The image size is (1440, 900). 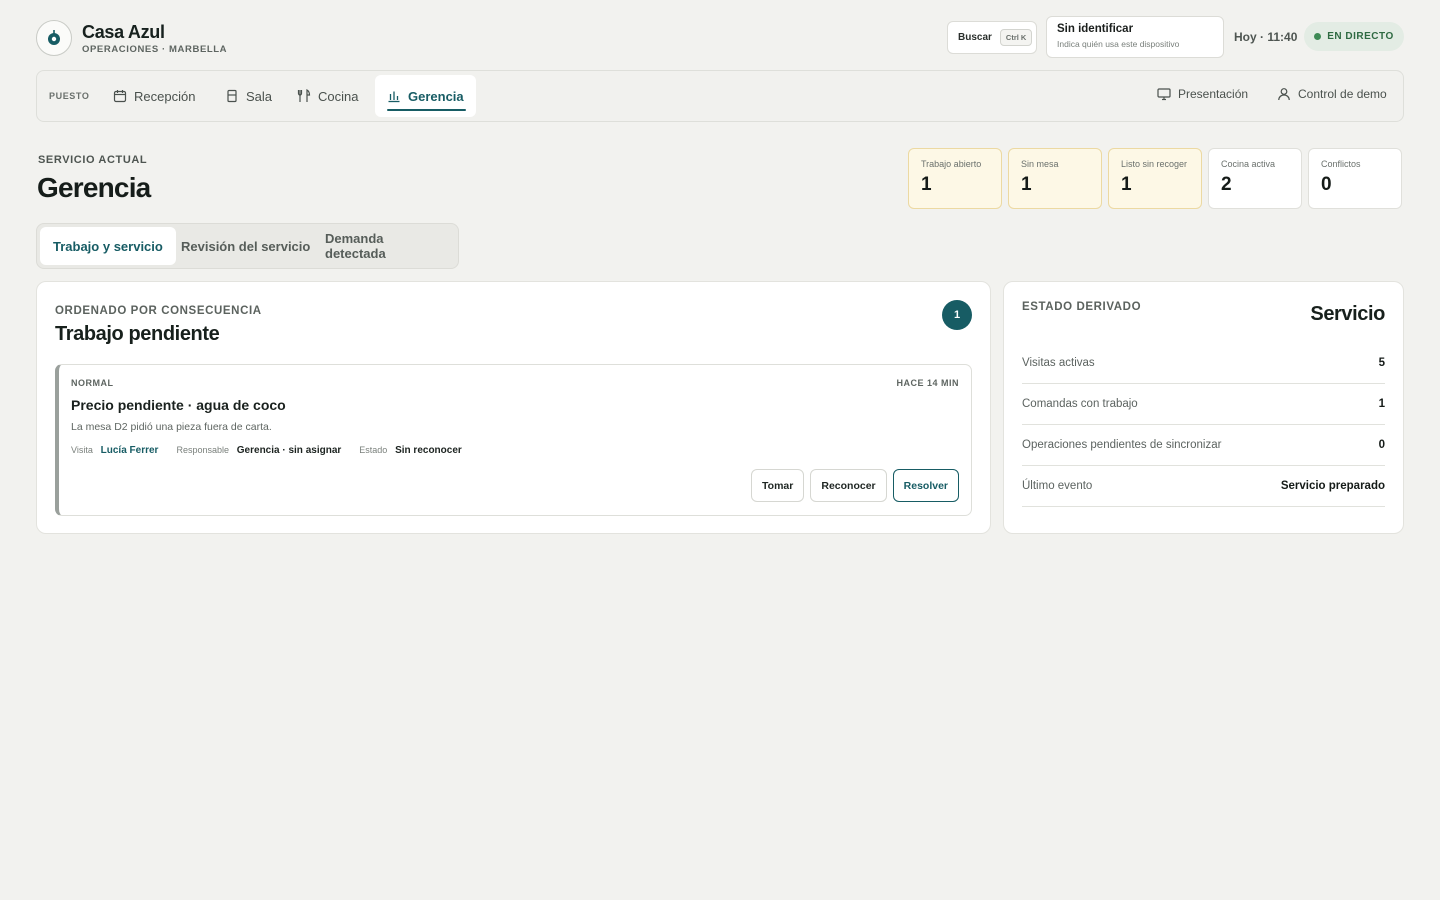 What do you see at coordinates (1058, 363) in the screenshot?
I see `state-row-label: Visitas activas` at bounding box center [1058, 363].